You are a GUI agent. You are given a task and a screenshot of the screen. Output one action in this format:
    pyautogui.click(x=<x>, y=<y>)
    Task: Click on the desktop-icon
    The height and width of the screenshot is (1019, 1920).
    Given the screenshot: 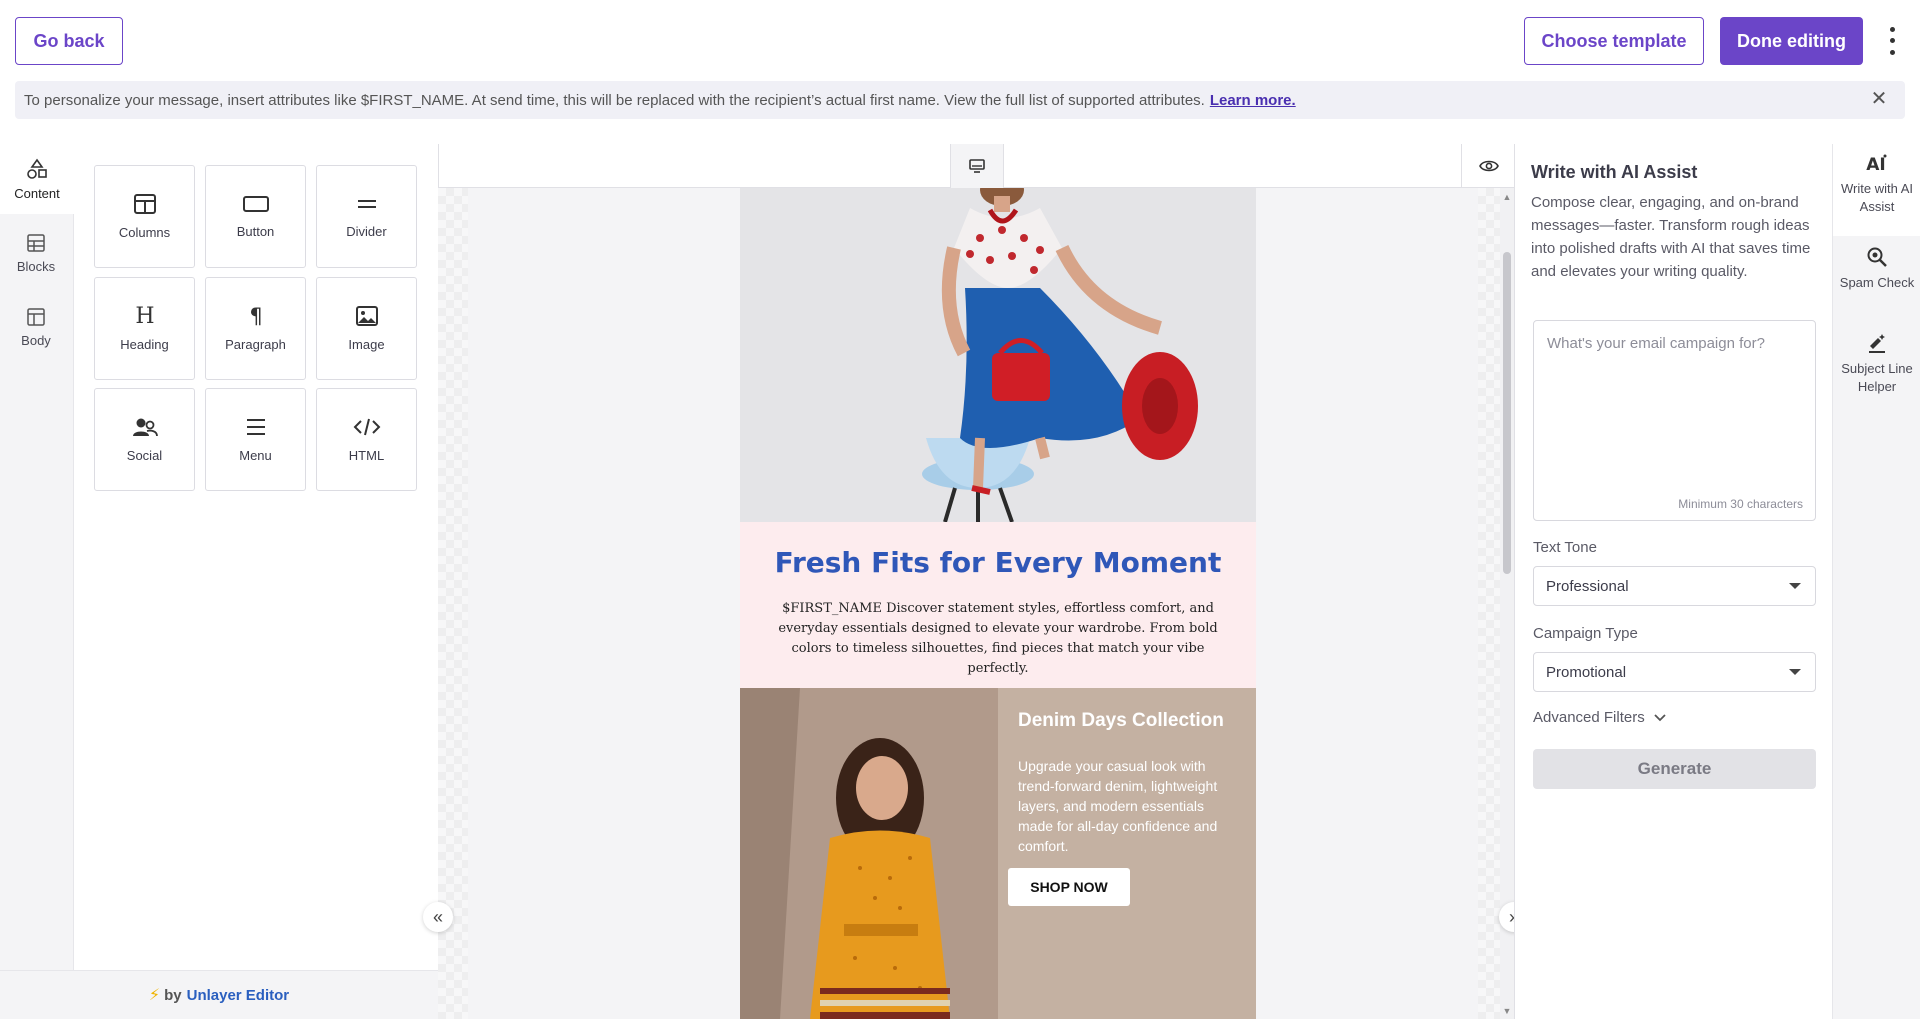 What is the action you would take?
    pyautogui.click(x=977, y=166)
    